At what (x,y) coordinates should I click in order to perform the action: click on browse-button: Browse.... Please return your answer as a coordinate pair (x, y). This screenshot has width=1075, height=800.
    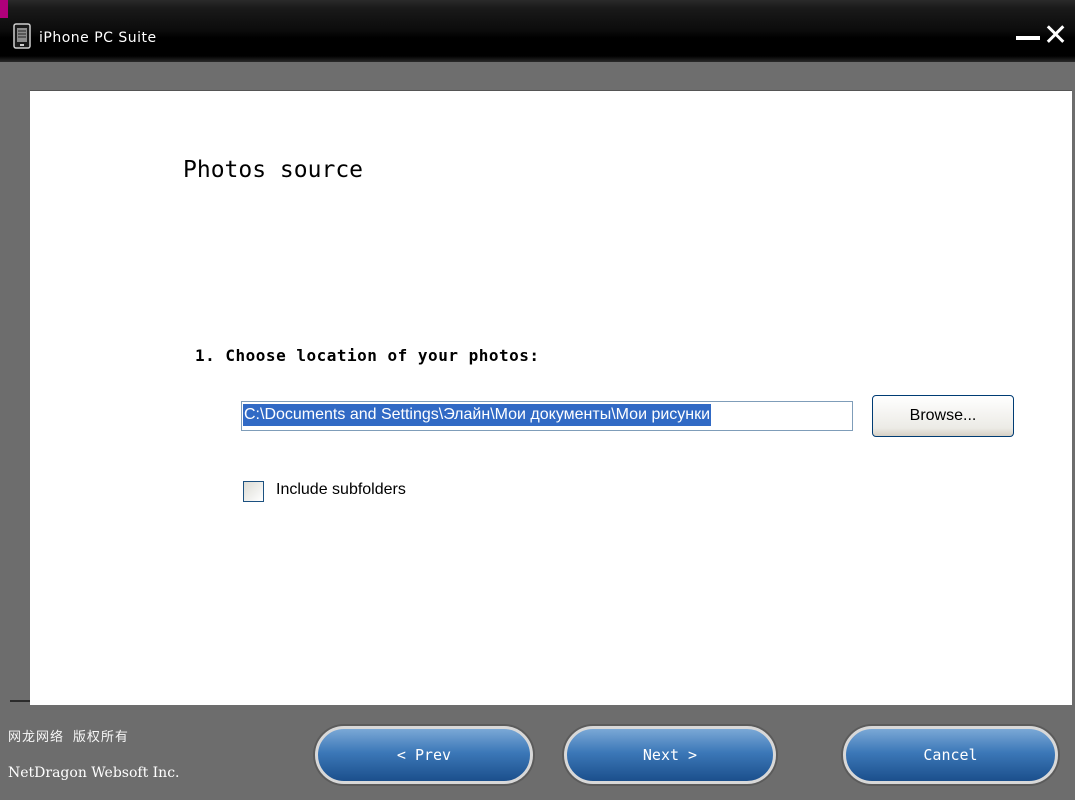
    Looking at the image, I should click on (943, 416).